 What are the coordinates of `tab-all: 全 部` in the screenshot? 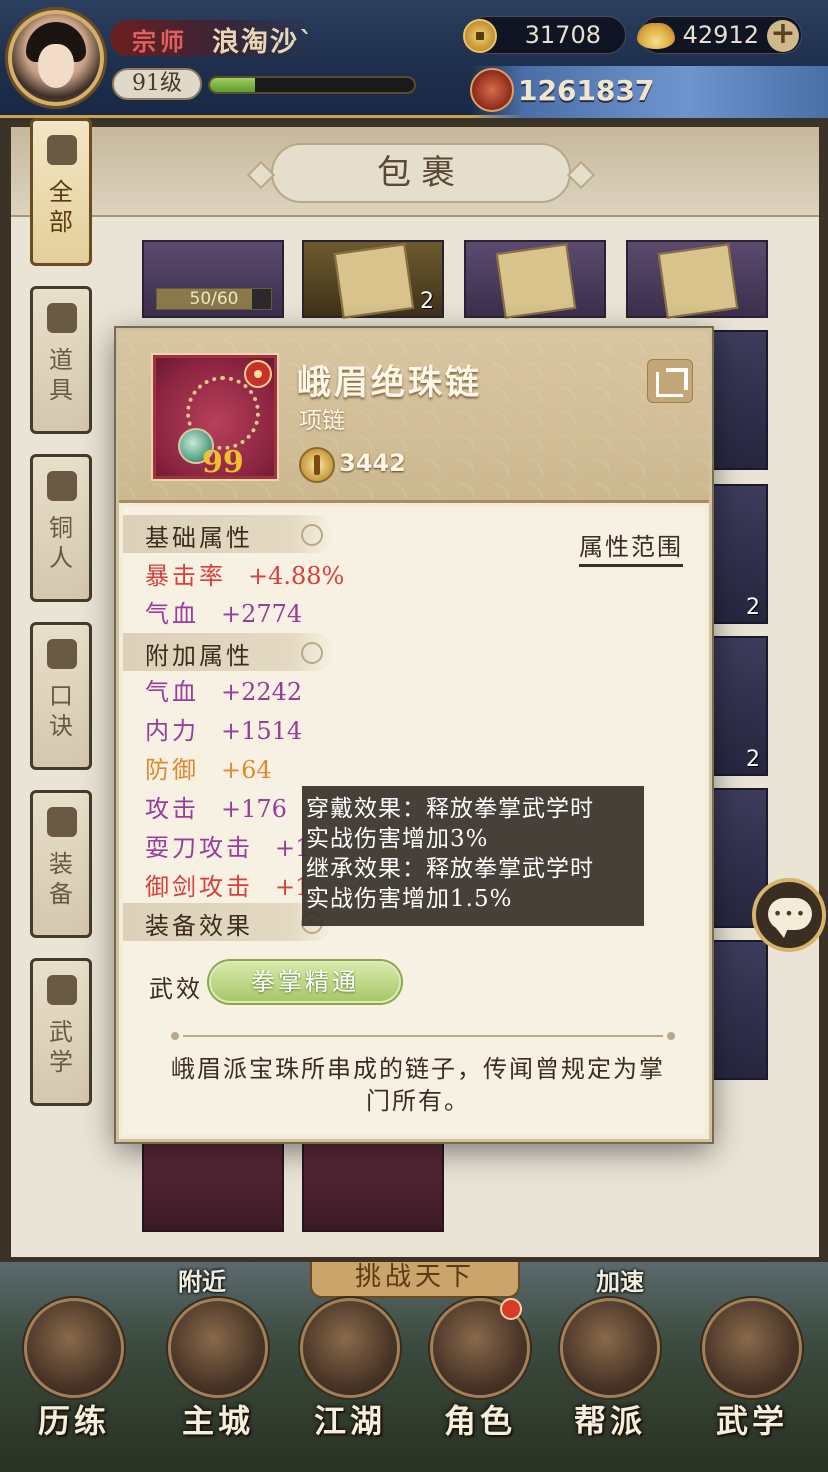 It's located at (61, 192).